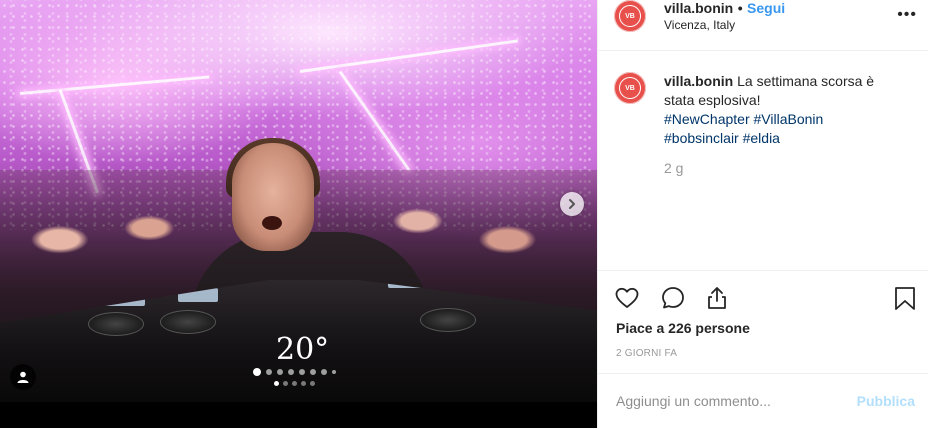 The height and width of the screenshot is (429, 928). I want to click on action-bar, so click(763, 290).